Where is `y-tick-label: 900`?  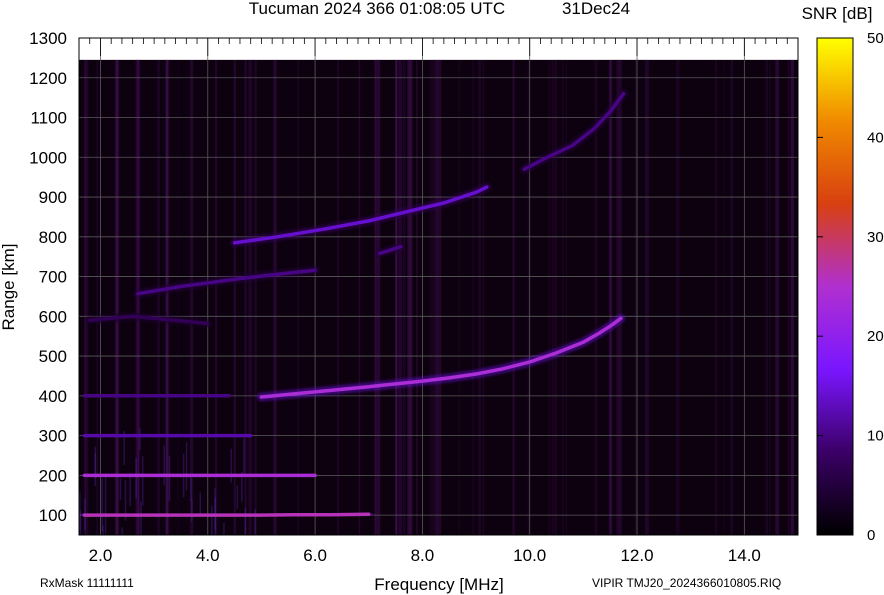 y-tick-label: 900 is located at coordinates (53, 197).